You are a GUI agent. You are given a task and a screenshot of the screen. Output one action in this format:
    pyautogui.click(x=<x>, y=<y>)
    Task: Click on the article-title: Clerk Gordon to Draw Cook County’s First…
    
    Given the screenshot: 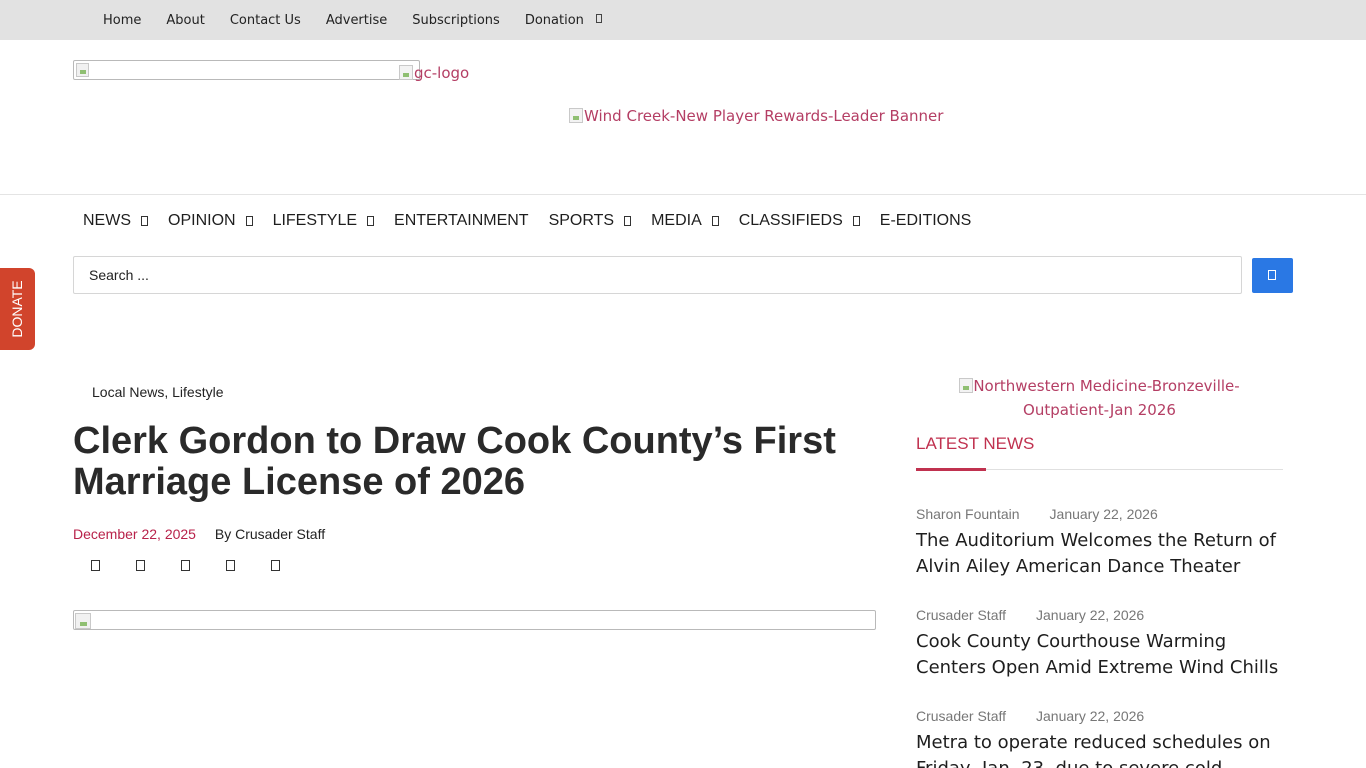 What is the action you would take?
    pyautogui.click(x=454, y=461)
    